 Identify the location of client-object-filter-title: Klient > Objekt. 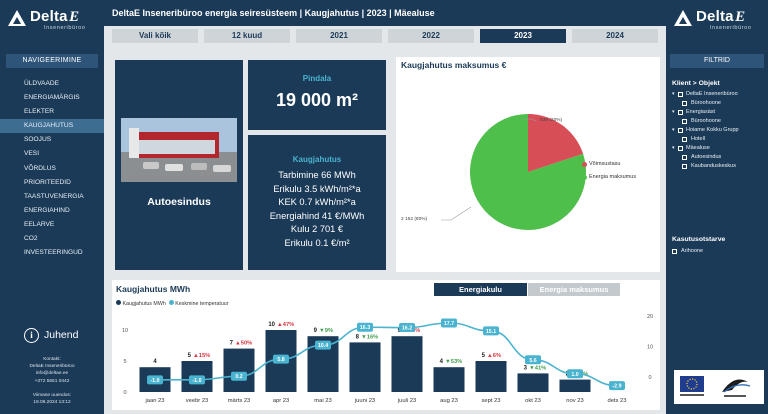
(696, 83).